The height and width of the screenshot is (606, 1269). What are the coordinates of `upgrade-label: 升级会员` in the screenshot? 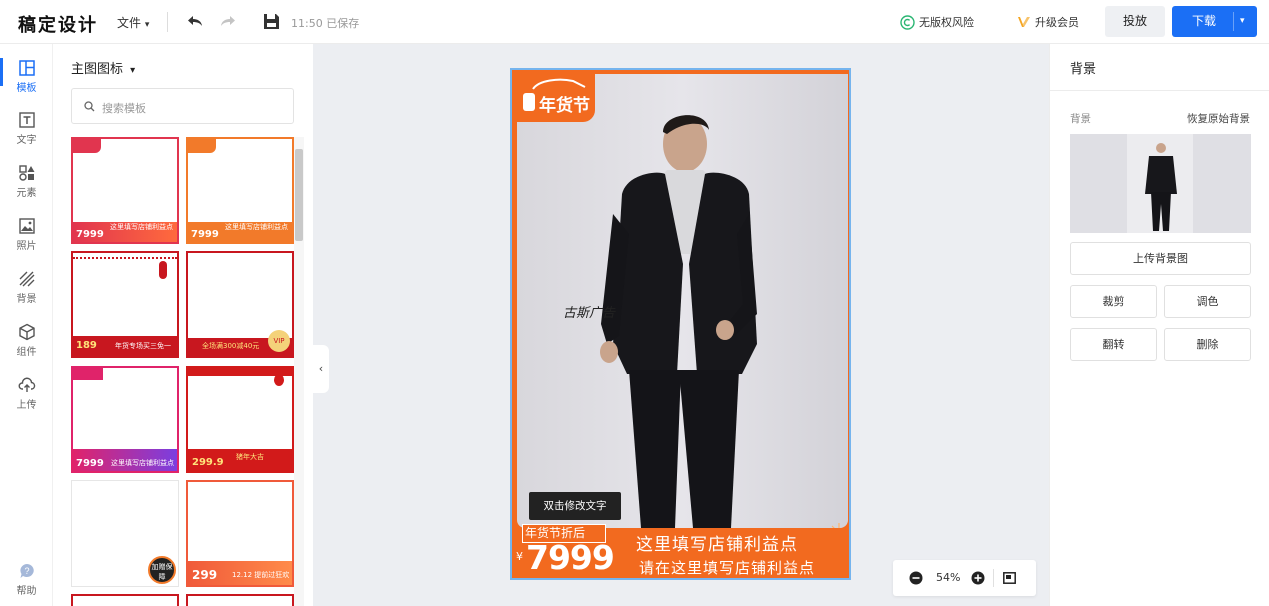 It's located at (1057, 22).